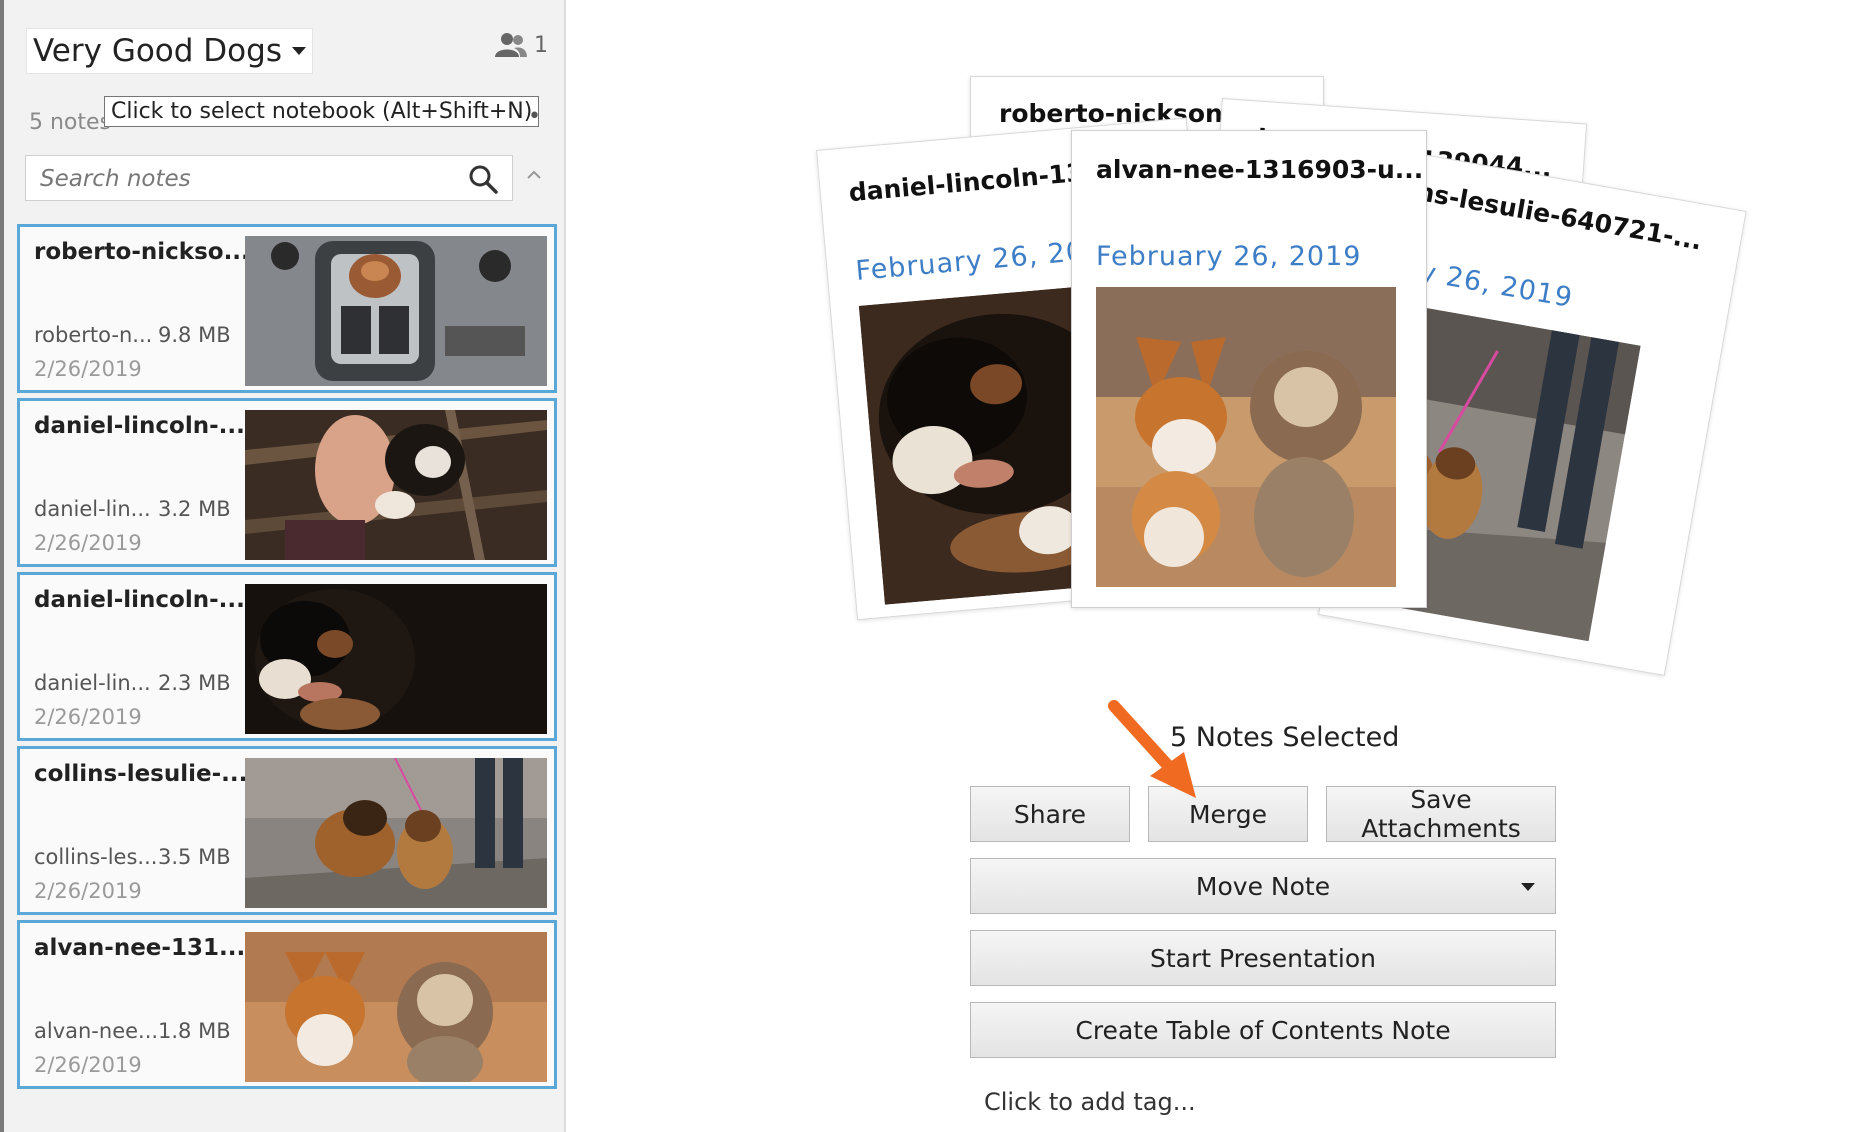 The width and height of the screenshot is (1874, 1132). I want to click on save-attachments-label: Save Attachments, so click(1441, 814).